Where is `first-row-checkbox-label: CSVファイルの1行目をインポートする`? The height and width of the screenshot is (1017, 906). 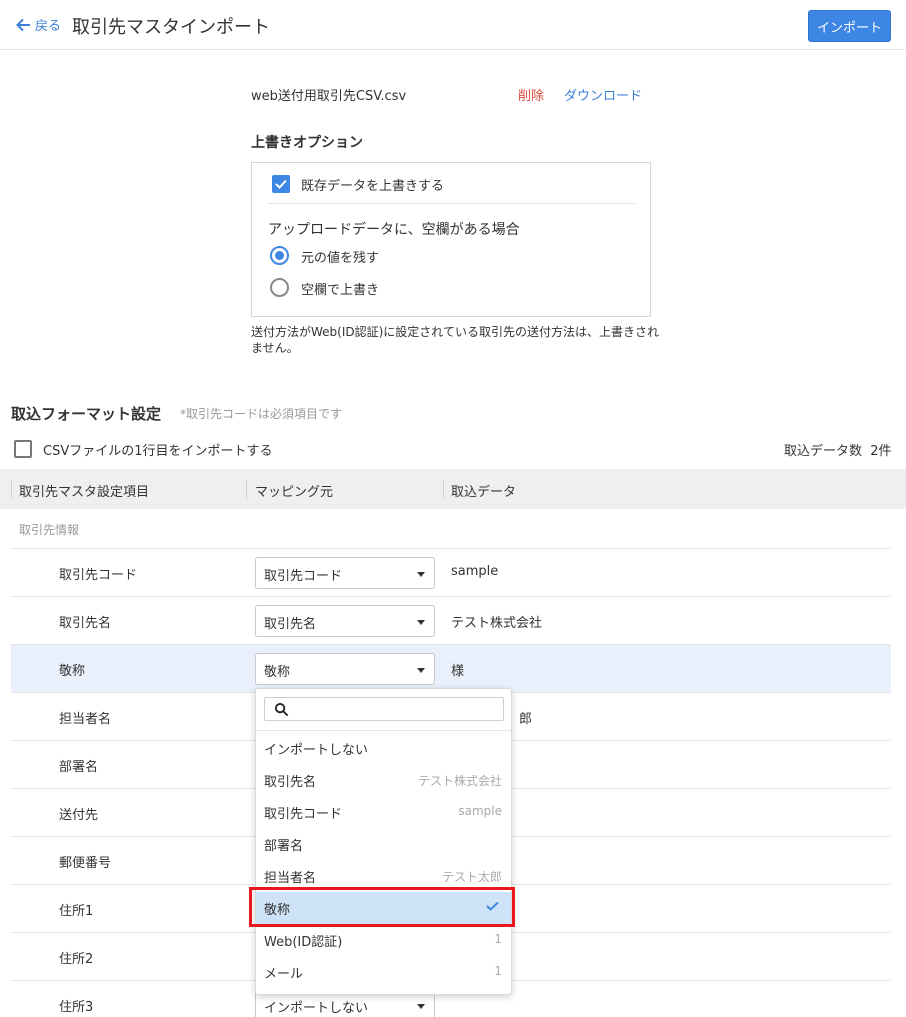 first-row-checkbox-label: CSVファイルの1行目をインポートする is located at coordinates (158, 449).